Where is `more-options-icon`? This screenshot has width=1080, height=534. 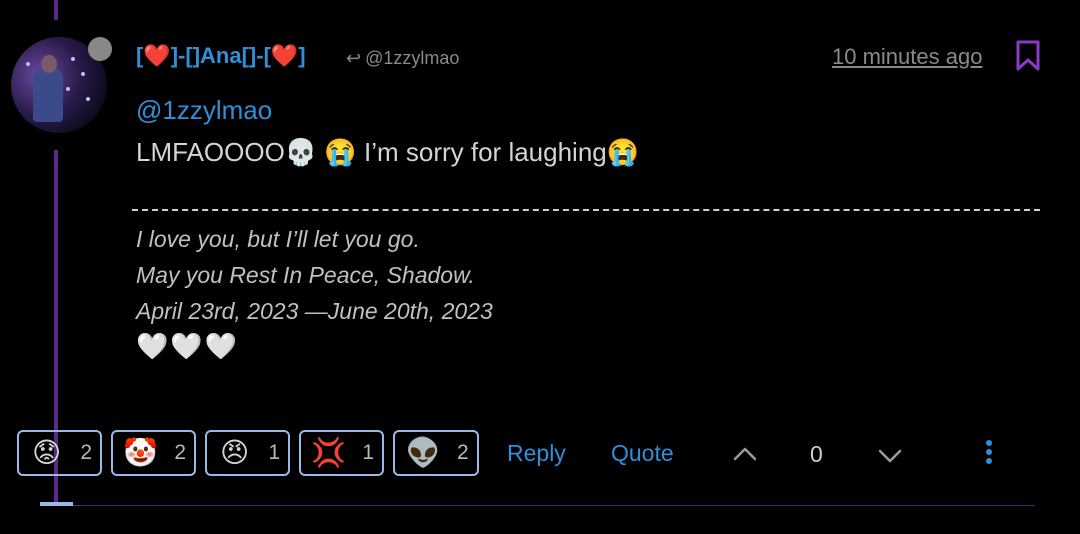
more-options-icon is located at coordinates (989, 452).